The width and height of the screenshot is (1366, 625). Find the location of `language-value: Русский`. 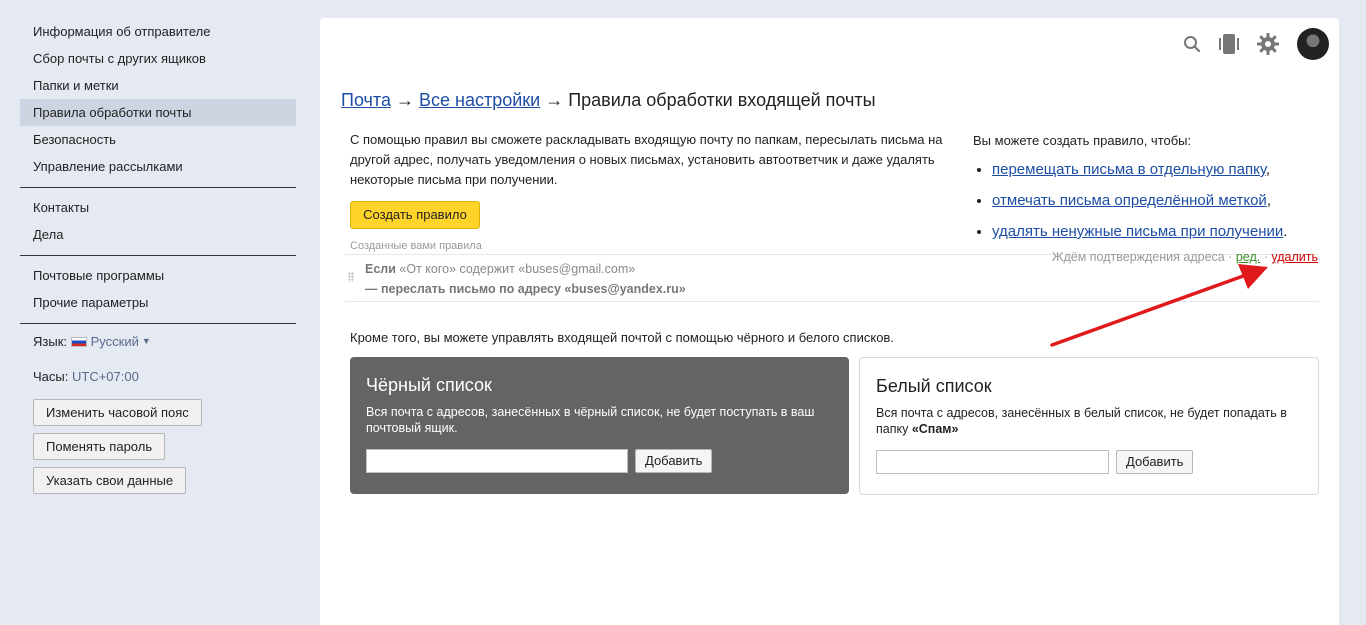

language-value: Русский is located at coordinates (114, 341).